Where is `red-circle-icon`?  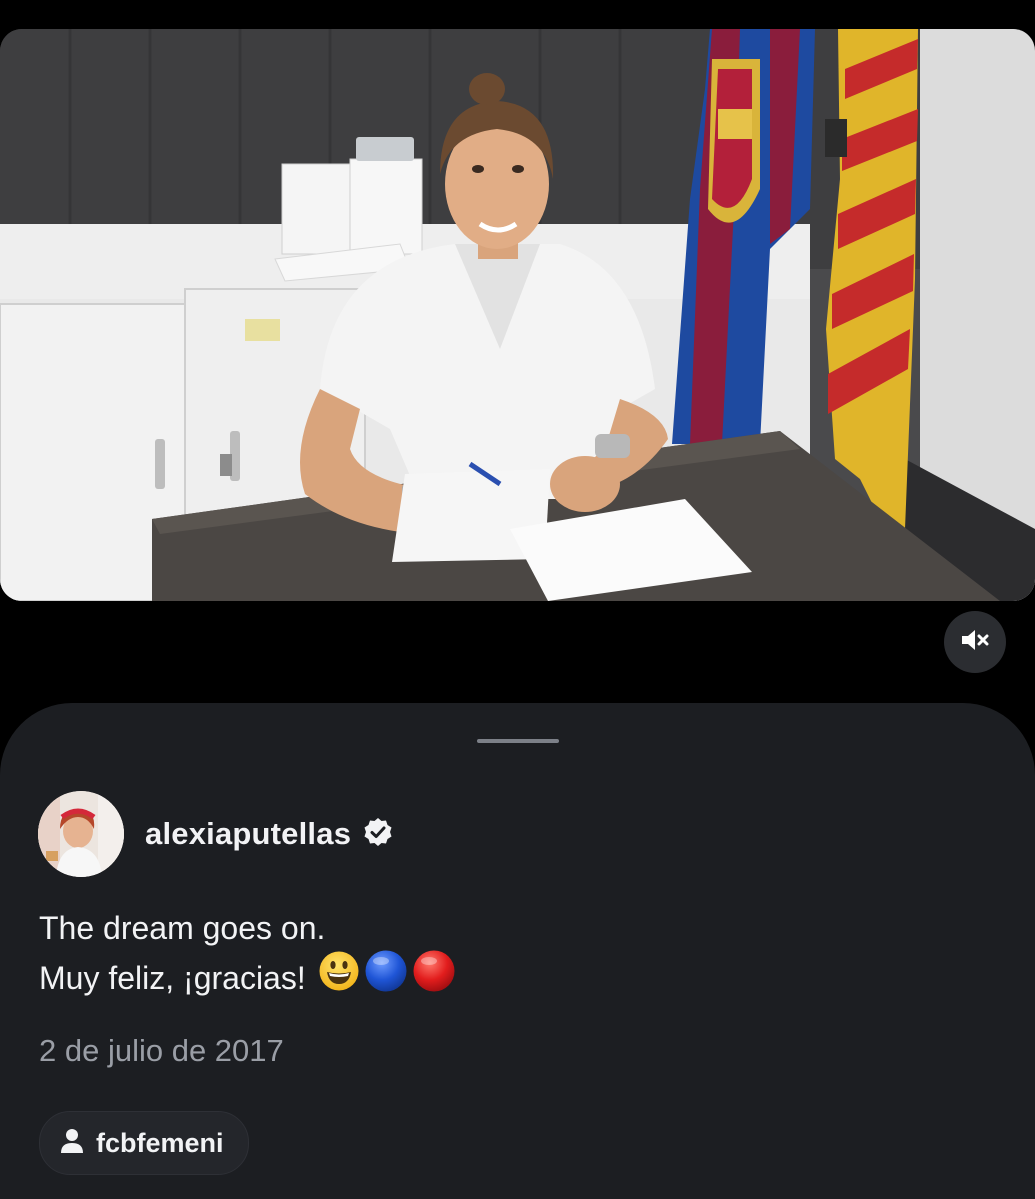 red-circle-icon is located at coordinates (434, 978).